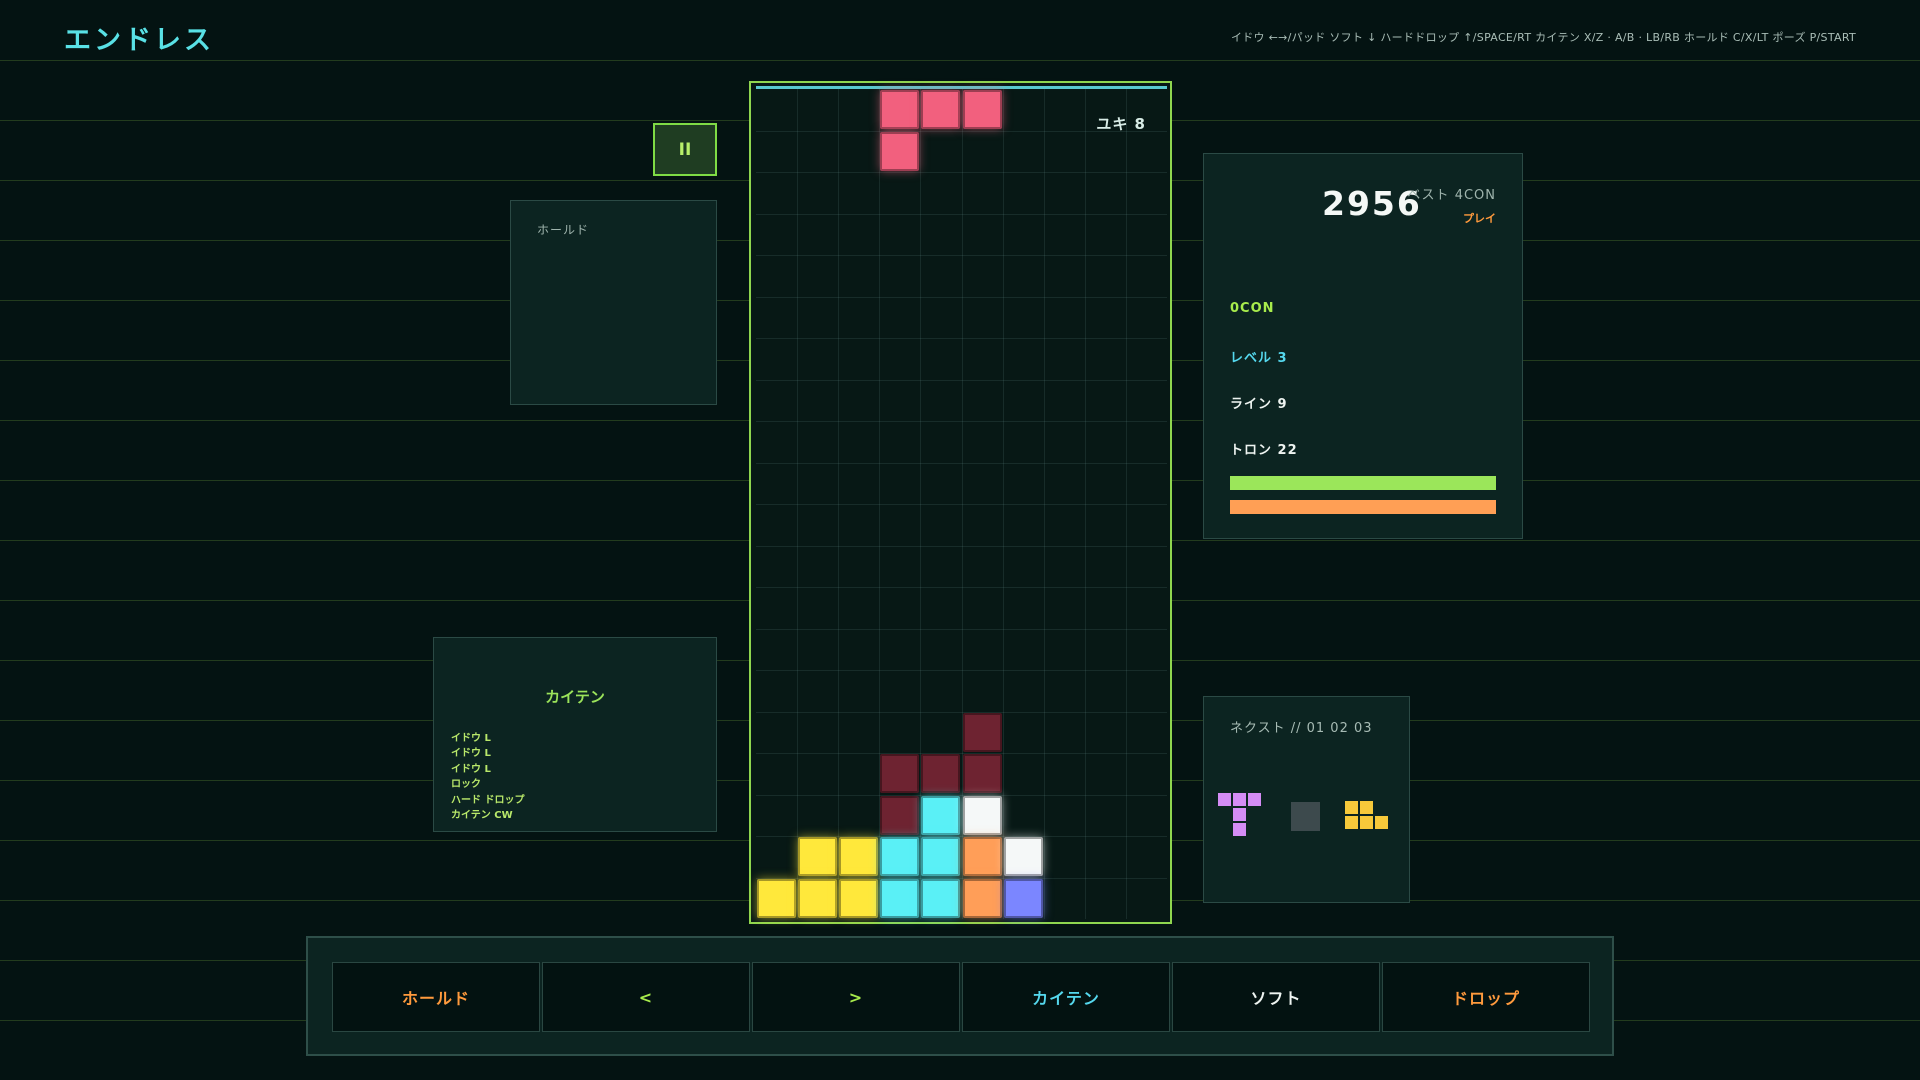 The image size is (1920, 1080). What do you see at coordinates (139, 40) in the screenshot?
I see `page-title: エンドレス` at bounding box center [139, 40].